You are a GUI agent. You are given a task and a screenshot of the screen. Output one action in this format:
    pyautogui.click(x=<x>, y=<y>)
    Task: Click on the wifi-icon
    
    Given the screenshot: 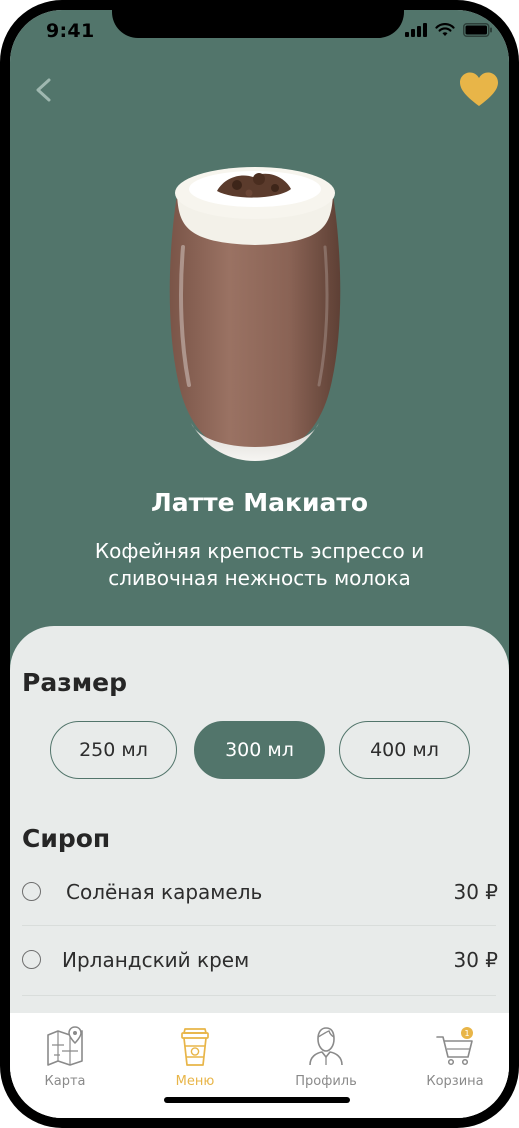 What is the action you would take?
    pyautogui.click(x=445, y=29)
    